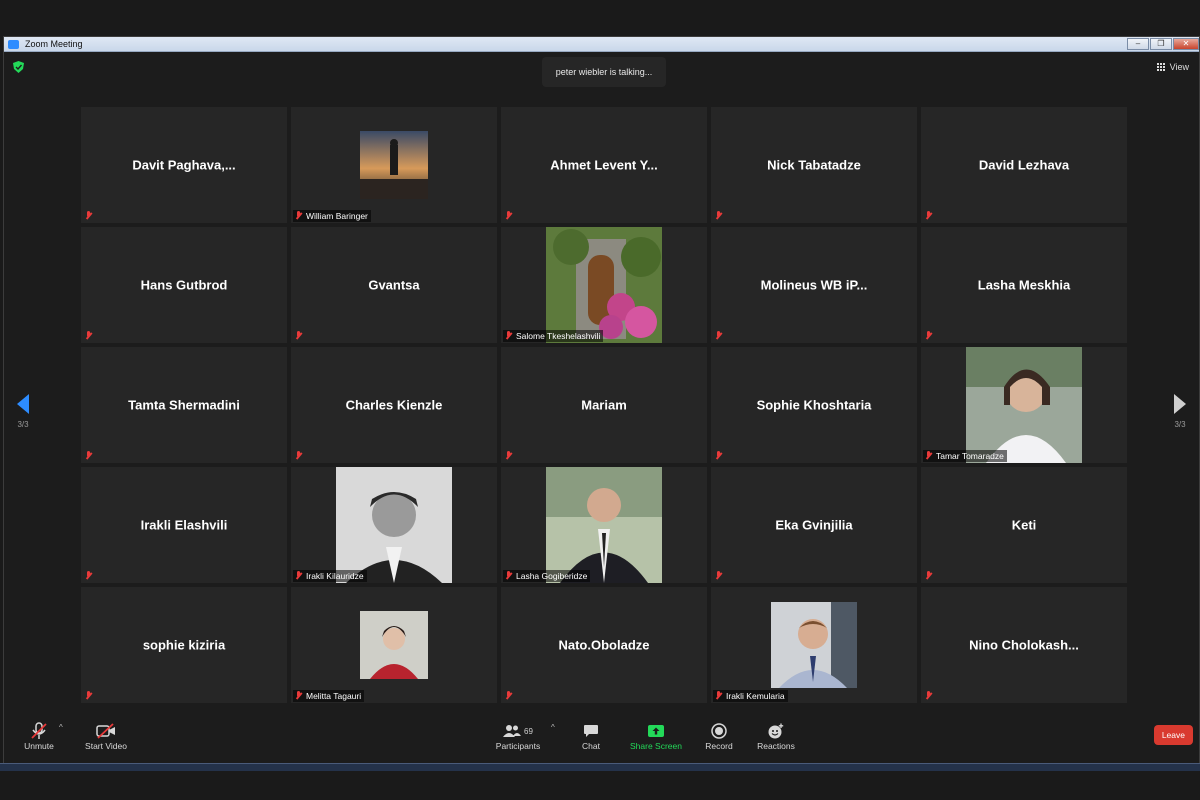 The image size is (1200, 800). What do you see at coordinates (604, 285) in the screenshot?
I see `participant-tile: Salome Tkeshelashvili` at bounding box center [604, 285].